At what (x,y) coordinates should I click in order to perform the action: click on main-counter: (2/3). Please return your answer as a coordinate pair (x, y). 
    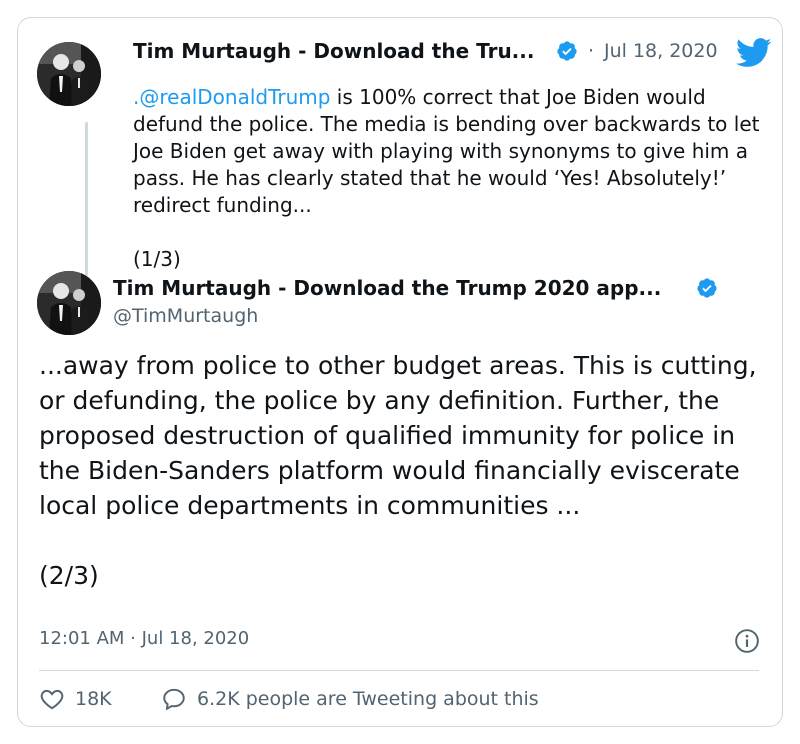
    Looking at the image, I should click on (69, 575).